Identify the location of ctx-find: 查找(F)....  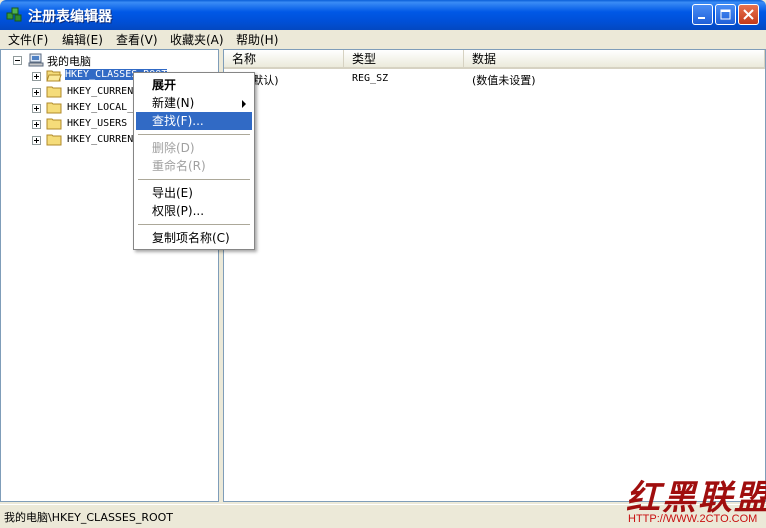
(194, 121).